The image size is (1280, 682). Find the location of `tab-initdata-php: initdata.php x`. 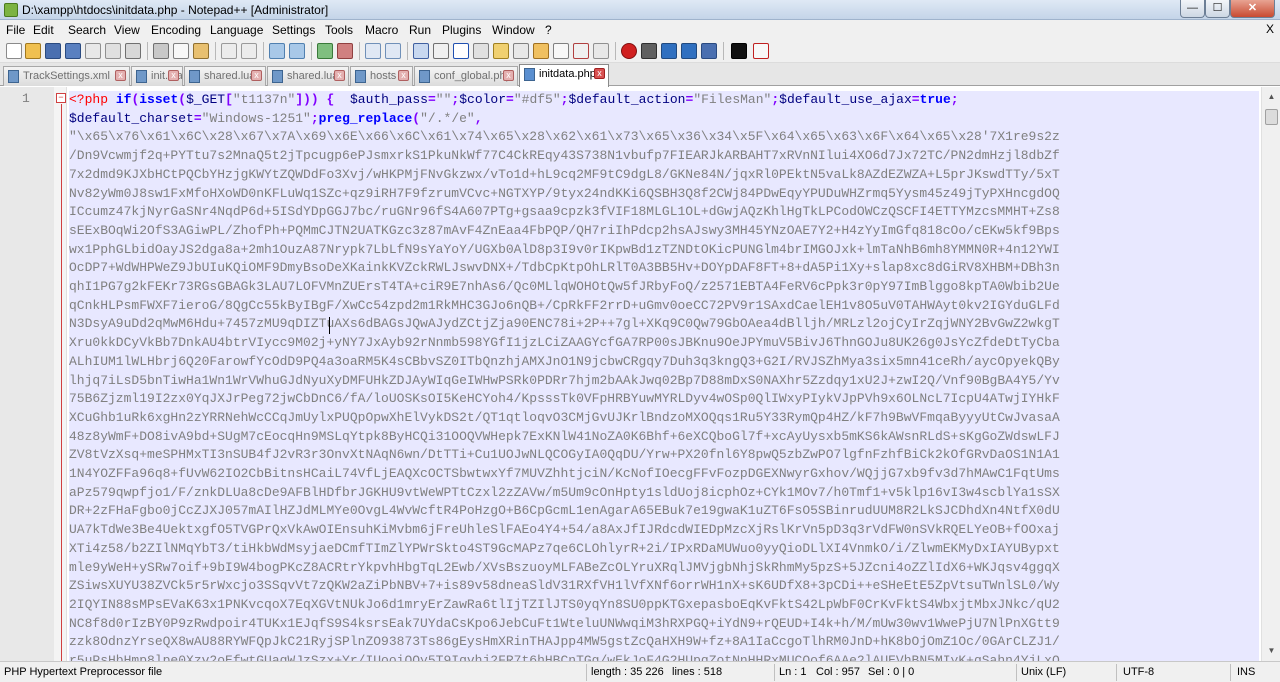

tab-initdata-php: initdata.php x is located at coordinates (564, 75).